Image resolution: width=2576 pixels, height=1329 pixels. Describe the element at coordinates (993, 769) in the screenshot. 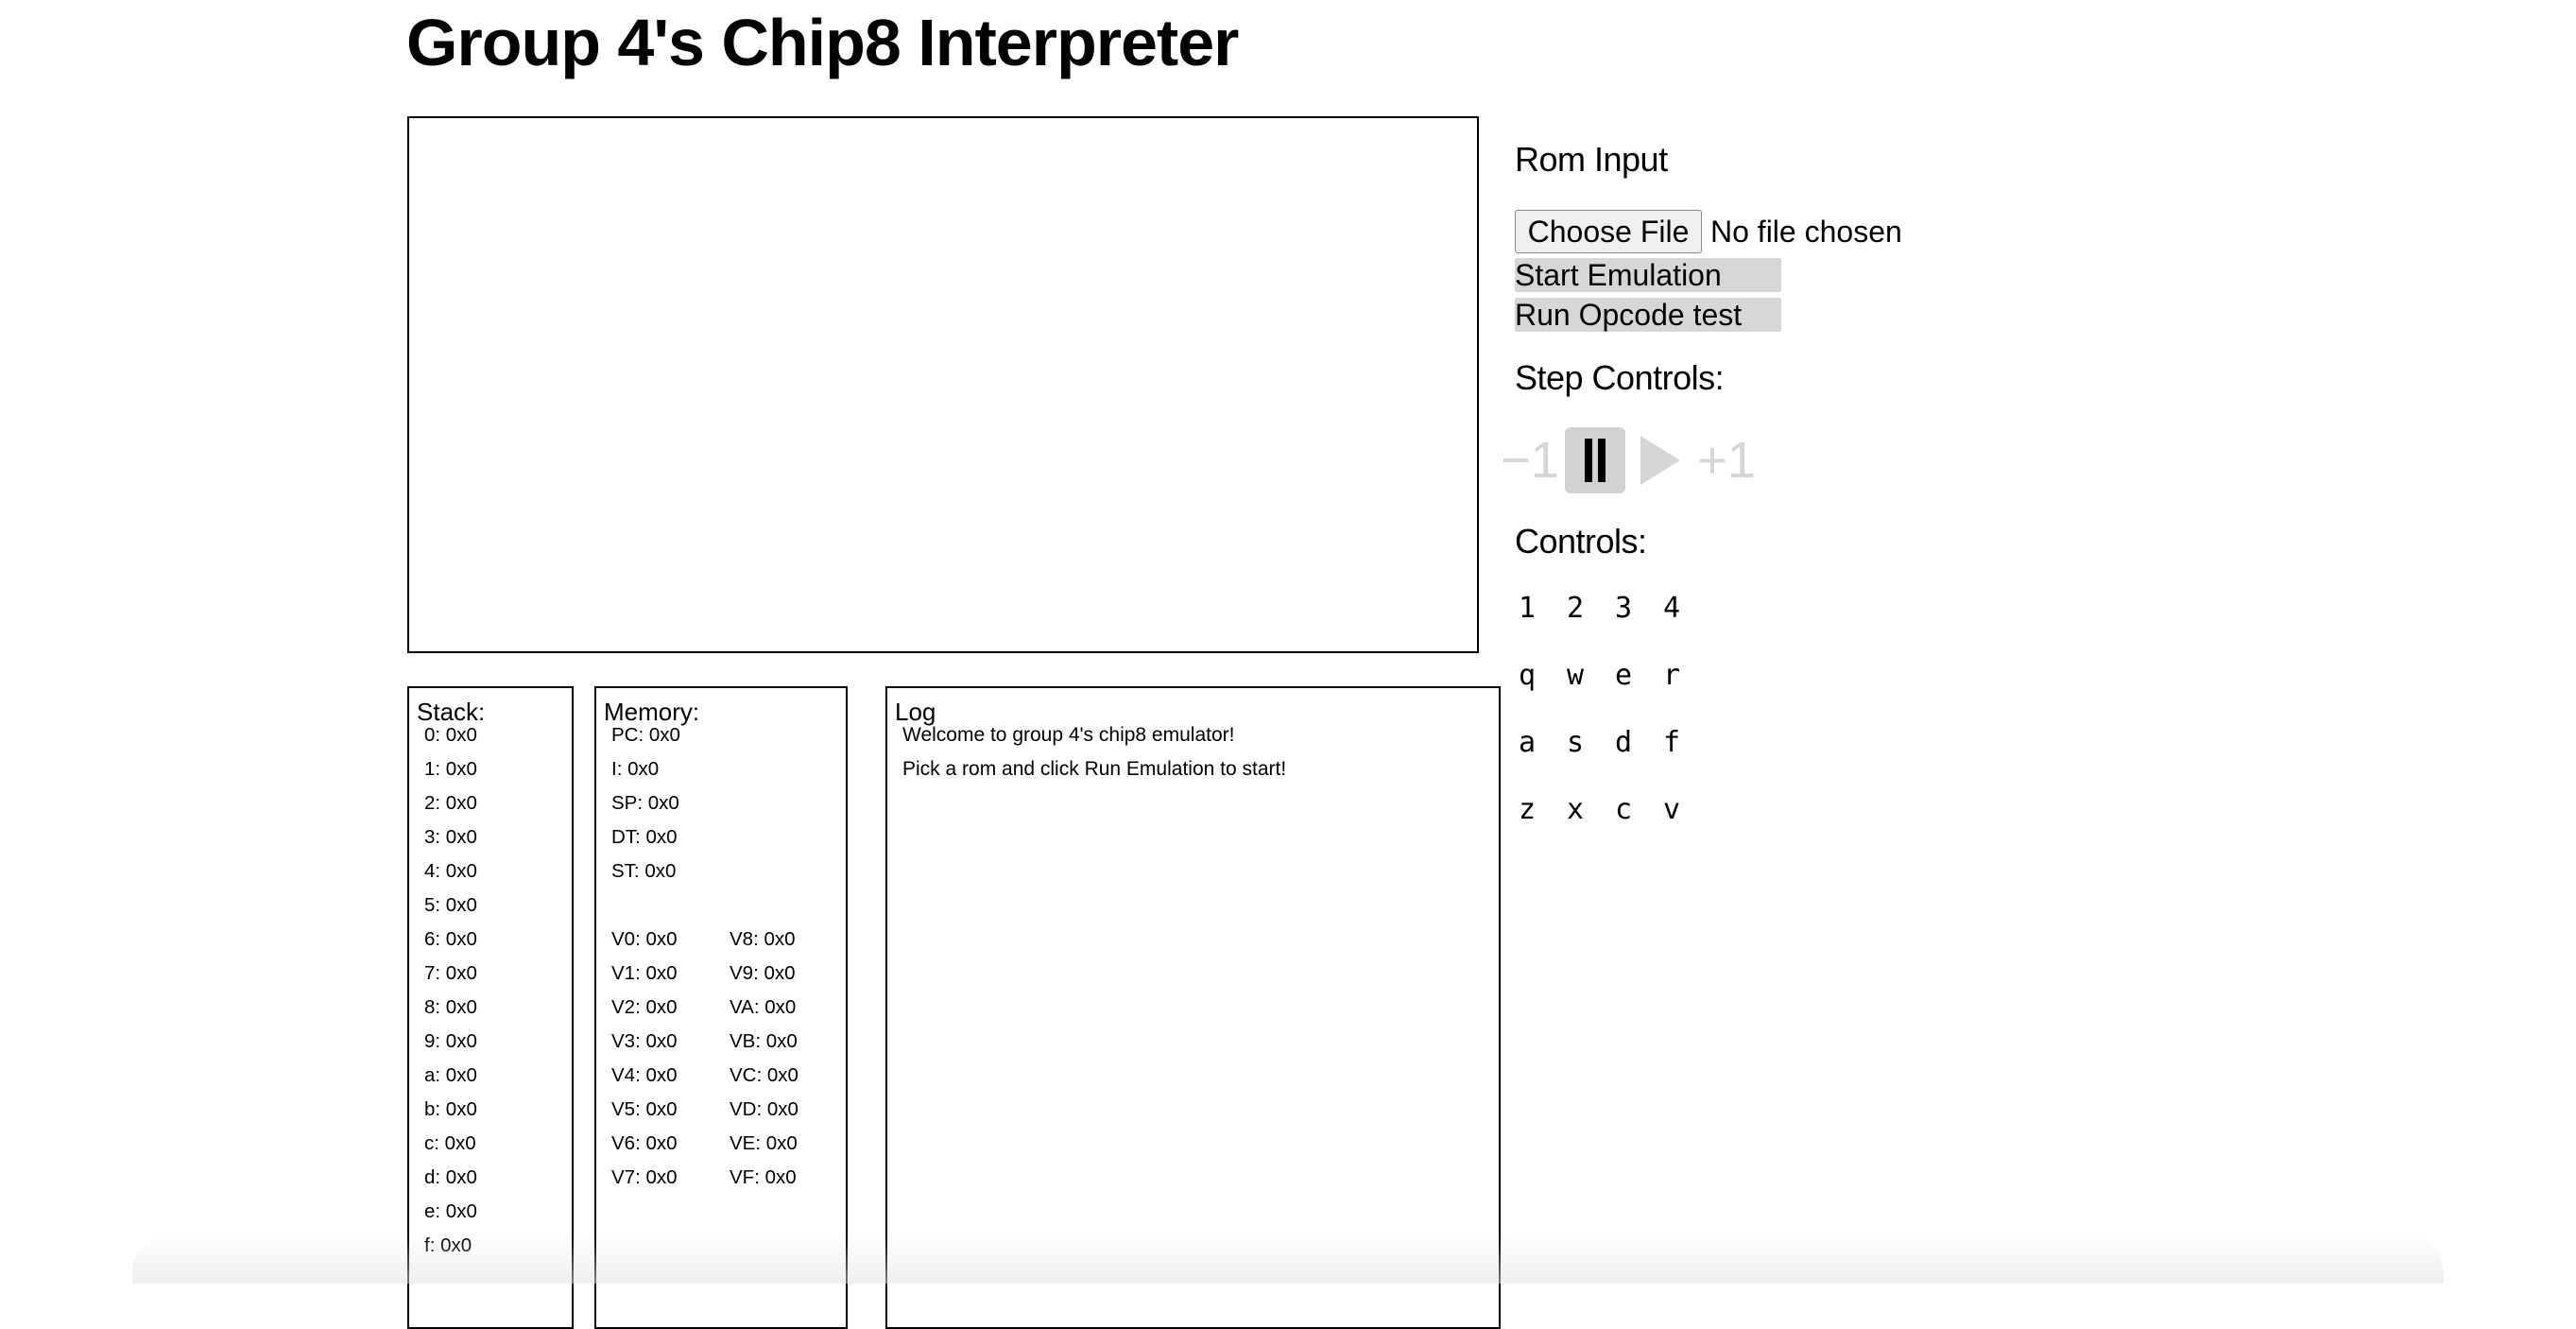

I see `log-instruction-prefix: Pick a rom and click` at that location.